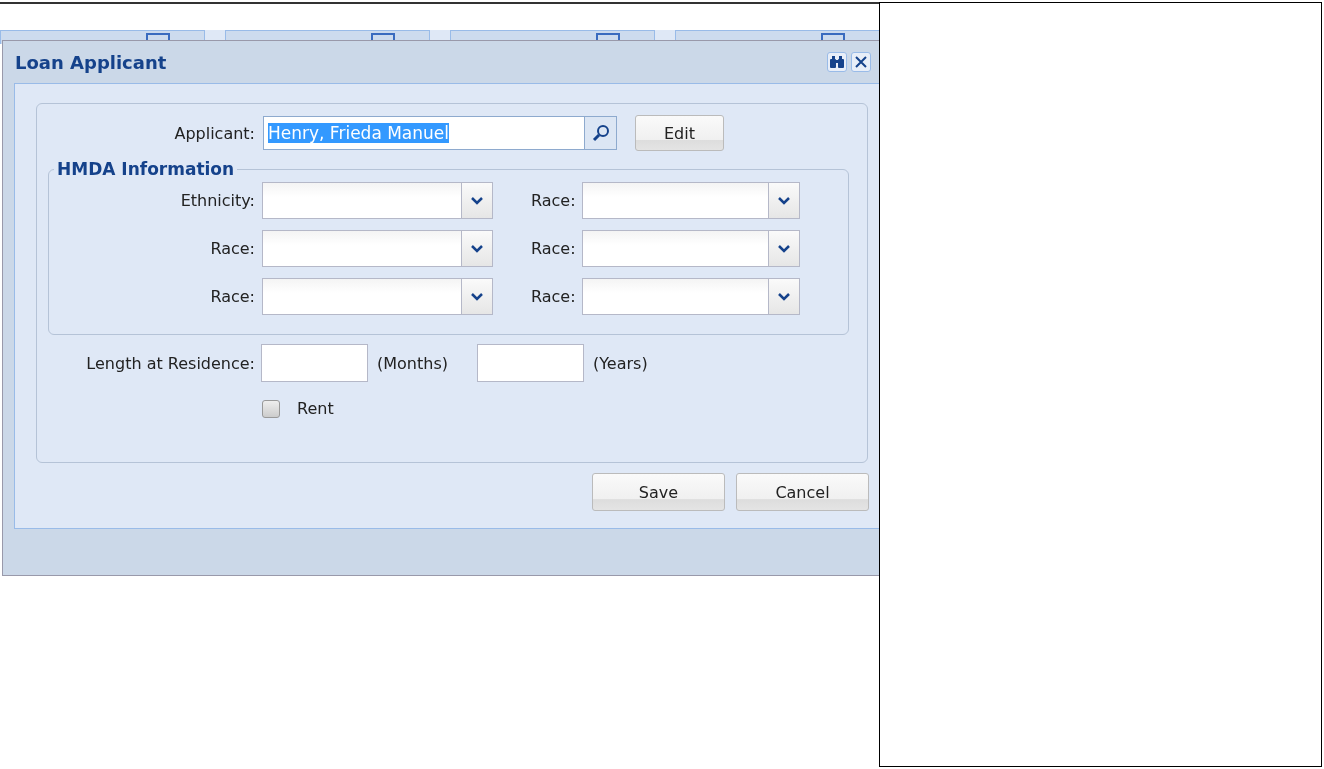 This screenshot has width=1324, height=769. I want to click on binoculars-icon, so click(837, 62).